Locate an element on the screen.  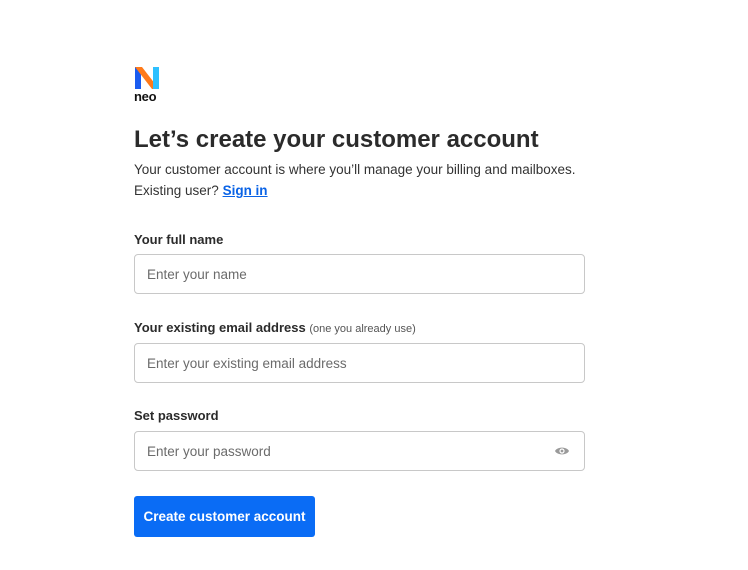
email-label-text: Your existing email address is located at coordinates (220, 327).